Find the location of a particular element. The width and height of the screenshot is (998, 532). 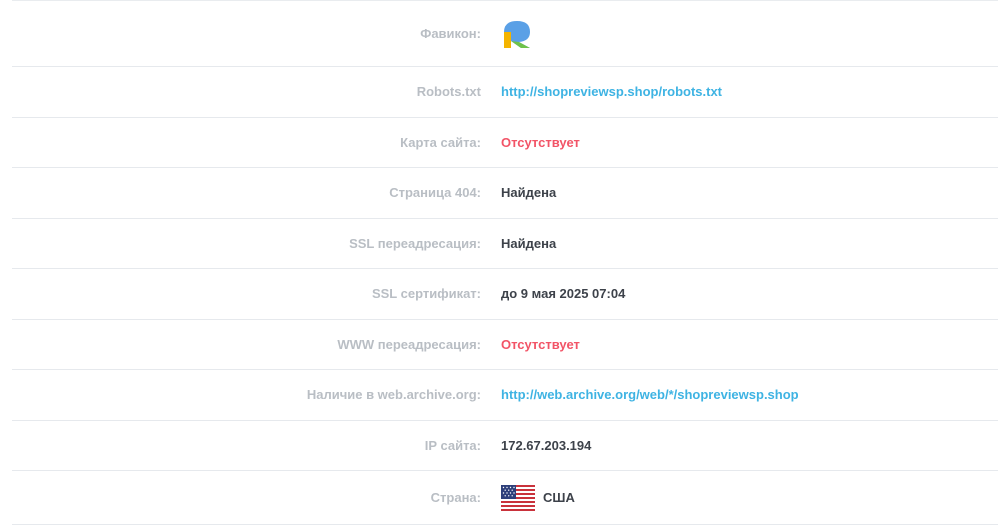

r-logo-icon is located at coordinates (517, 34).